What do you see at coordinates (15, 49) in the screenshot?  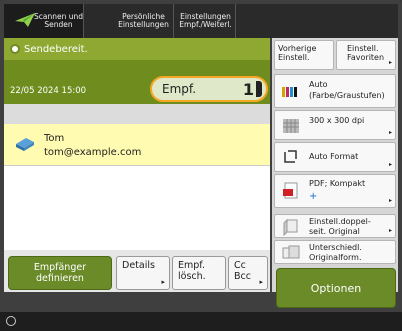 I see `status-ok-icon` at bounding box center [15, 49].